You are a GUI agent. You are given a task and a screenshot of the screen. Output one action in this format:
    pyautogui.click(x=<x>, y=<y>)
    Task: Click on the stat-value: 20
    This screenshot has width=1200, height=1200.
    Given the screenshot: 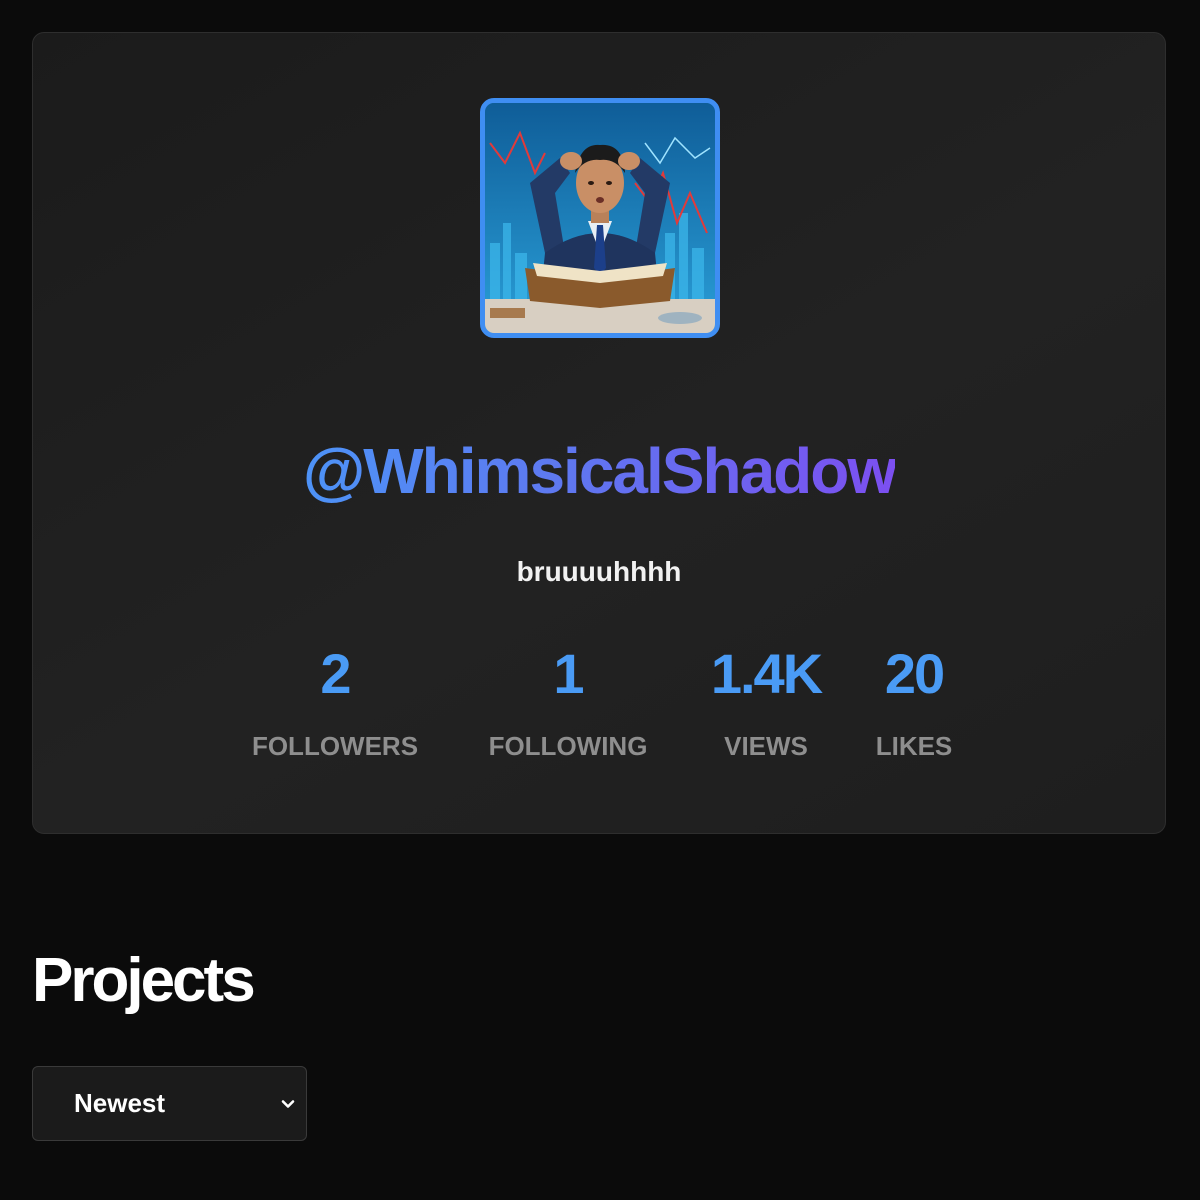 What is the action you would take?
    pyautogui.click(x=914, y=673)
    